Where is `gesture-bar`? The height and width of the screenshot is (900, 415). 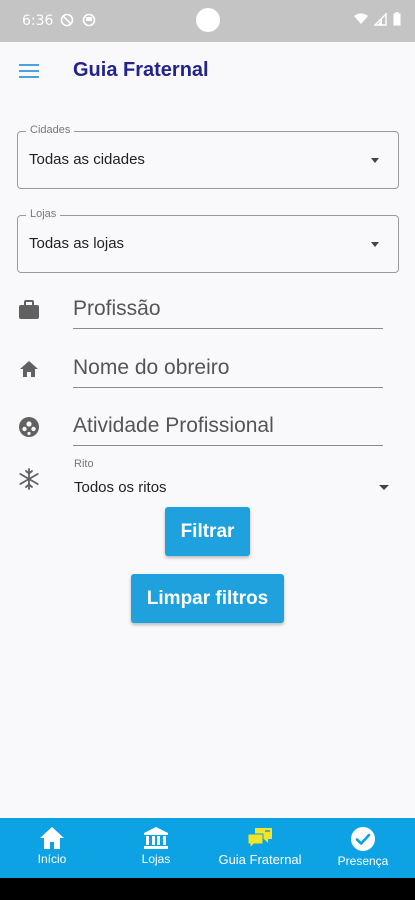 gesture-bar is located at coordinates (207, 889).